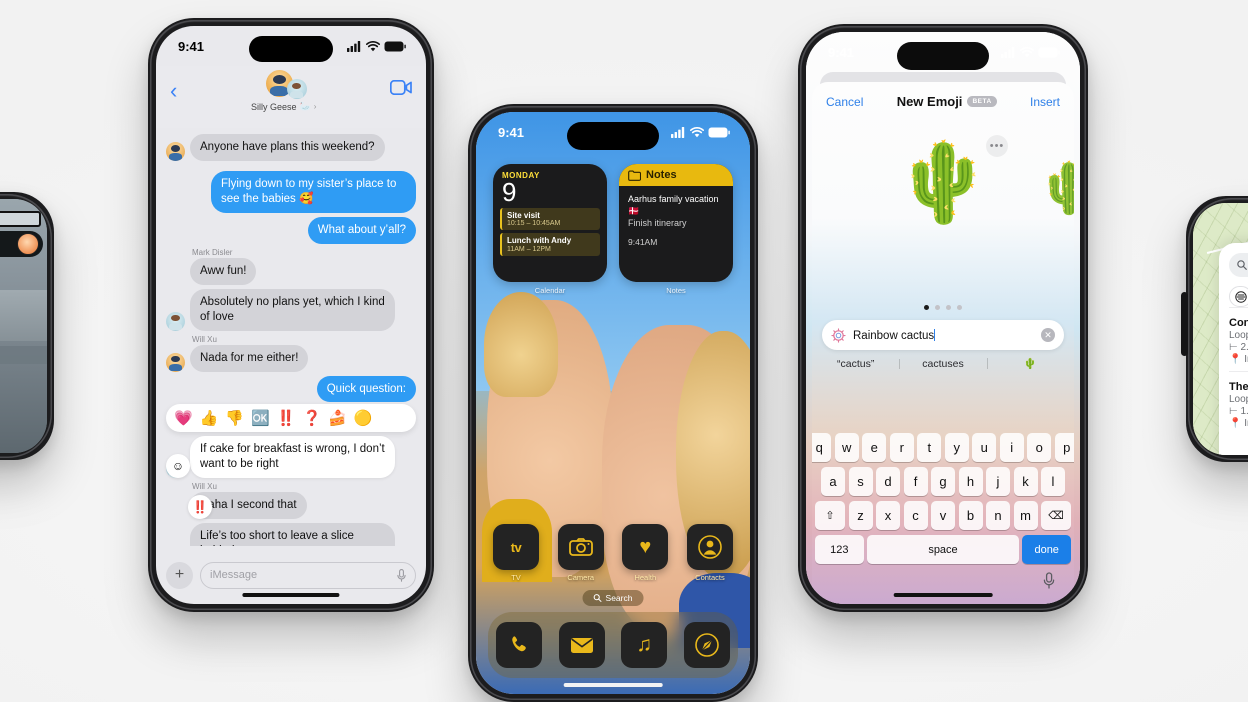 The height and width of the screenshot is (702, 1248). I want to click on key-p: p, so click(1064, 447).